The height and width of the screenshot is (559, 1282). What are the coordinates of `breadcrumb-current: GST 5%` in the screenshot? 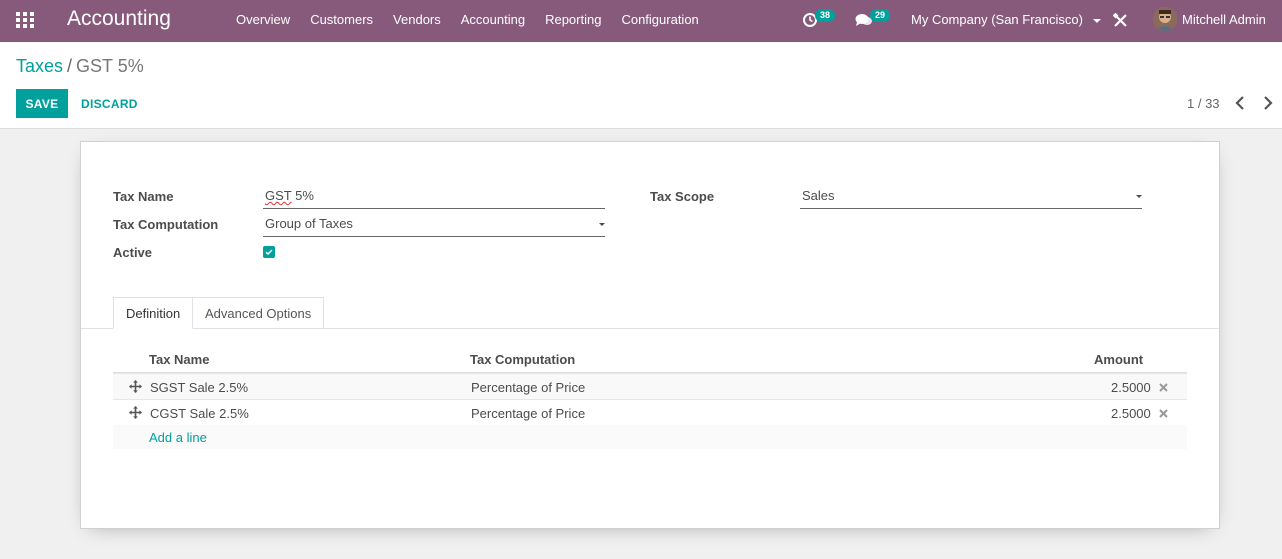 It's located at (110, 66).